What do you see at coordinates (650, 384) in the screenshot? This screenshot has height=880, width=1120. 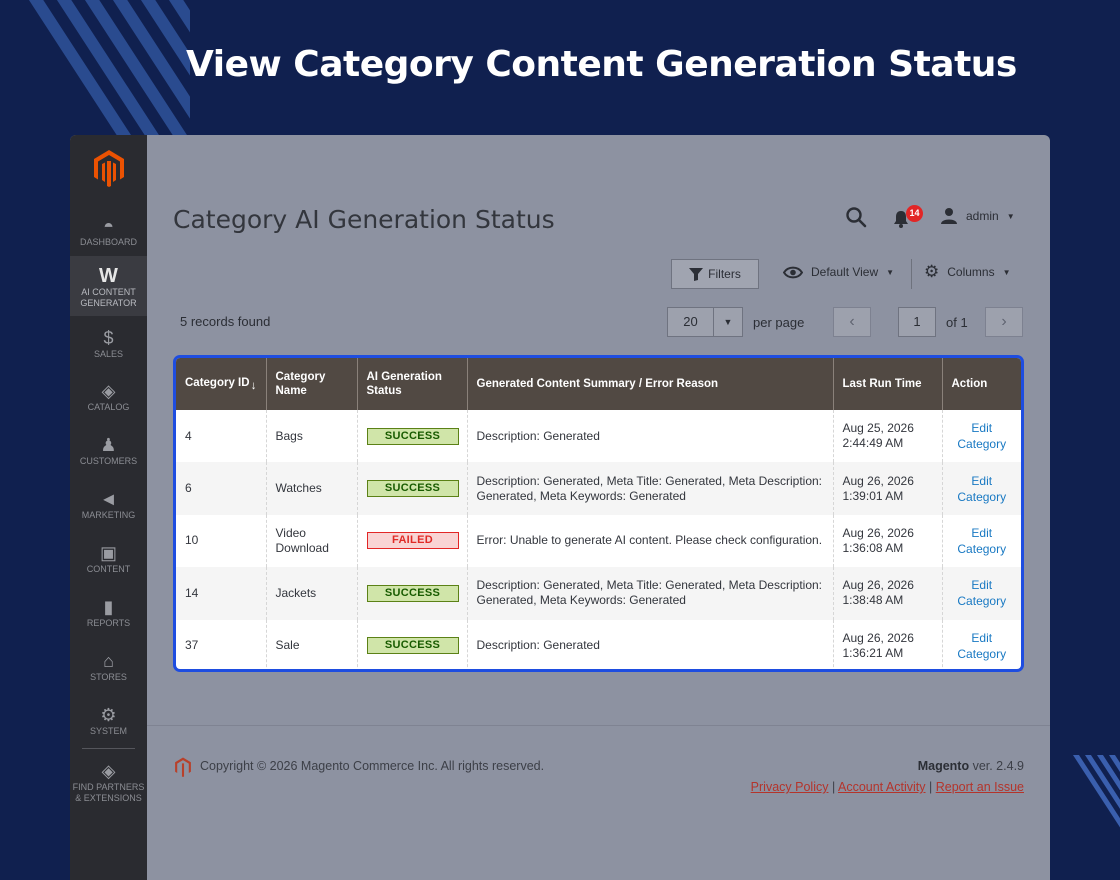 I see `column-header-summary: Generated Content Summary / Error Reason` at bounding box center [650, 384].